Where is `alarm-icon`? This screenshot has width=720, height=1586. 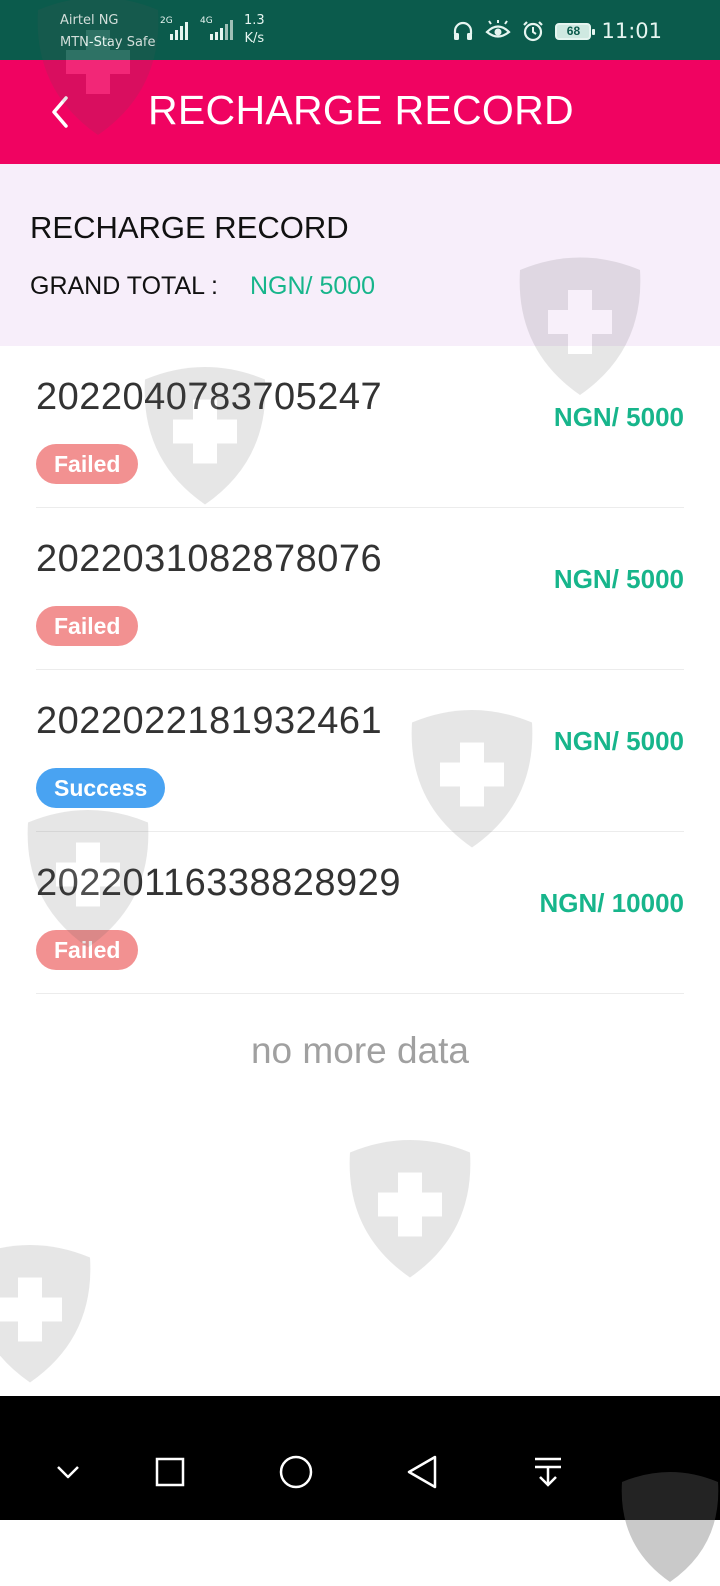
alarm-icon is located at coordinates (533, 31).